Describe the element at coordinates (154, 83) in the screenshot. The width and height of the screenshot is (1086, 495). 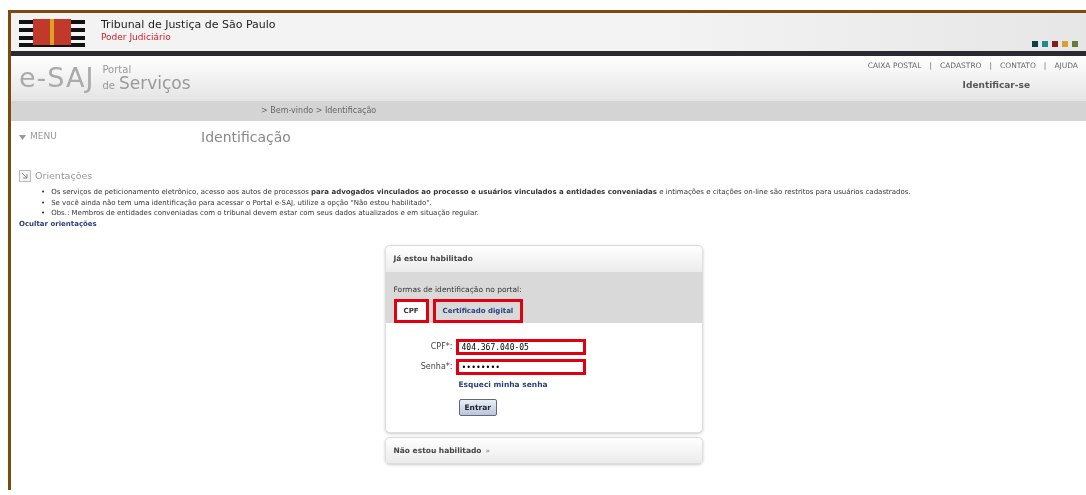
I see `portal-logo-text: Serviços` at that location.